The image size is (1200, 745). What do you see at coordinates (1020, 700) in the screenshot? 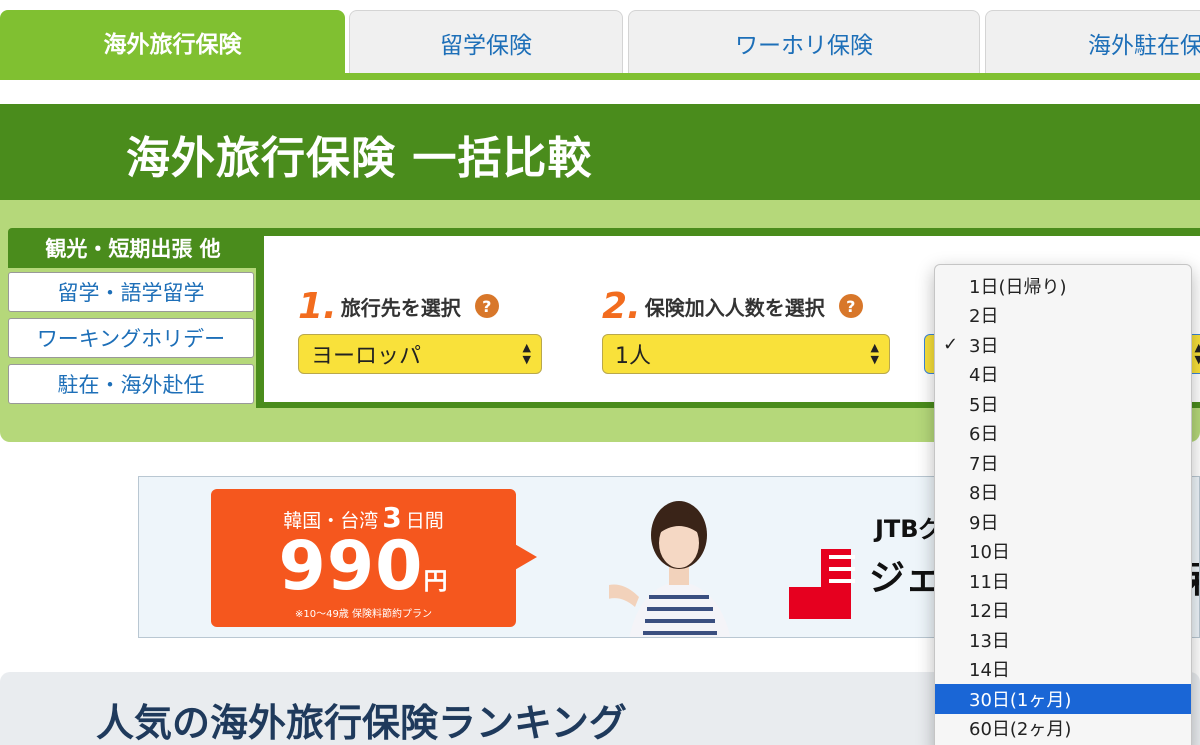
I see `option-label: 30日(1ヶ月)` at bounding box center [1020, 700].